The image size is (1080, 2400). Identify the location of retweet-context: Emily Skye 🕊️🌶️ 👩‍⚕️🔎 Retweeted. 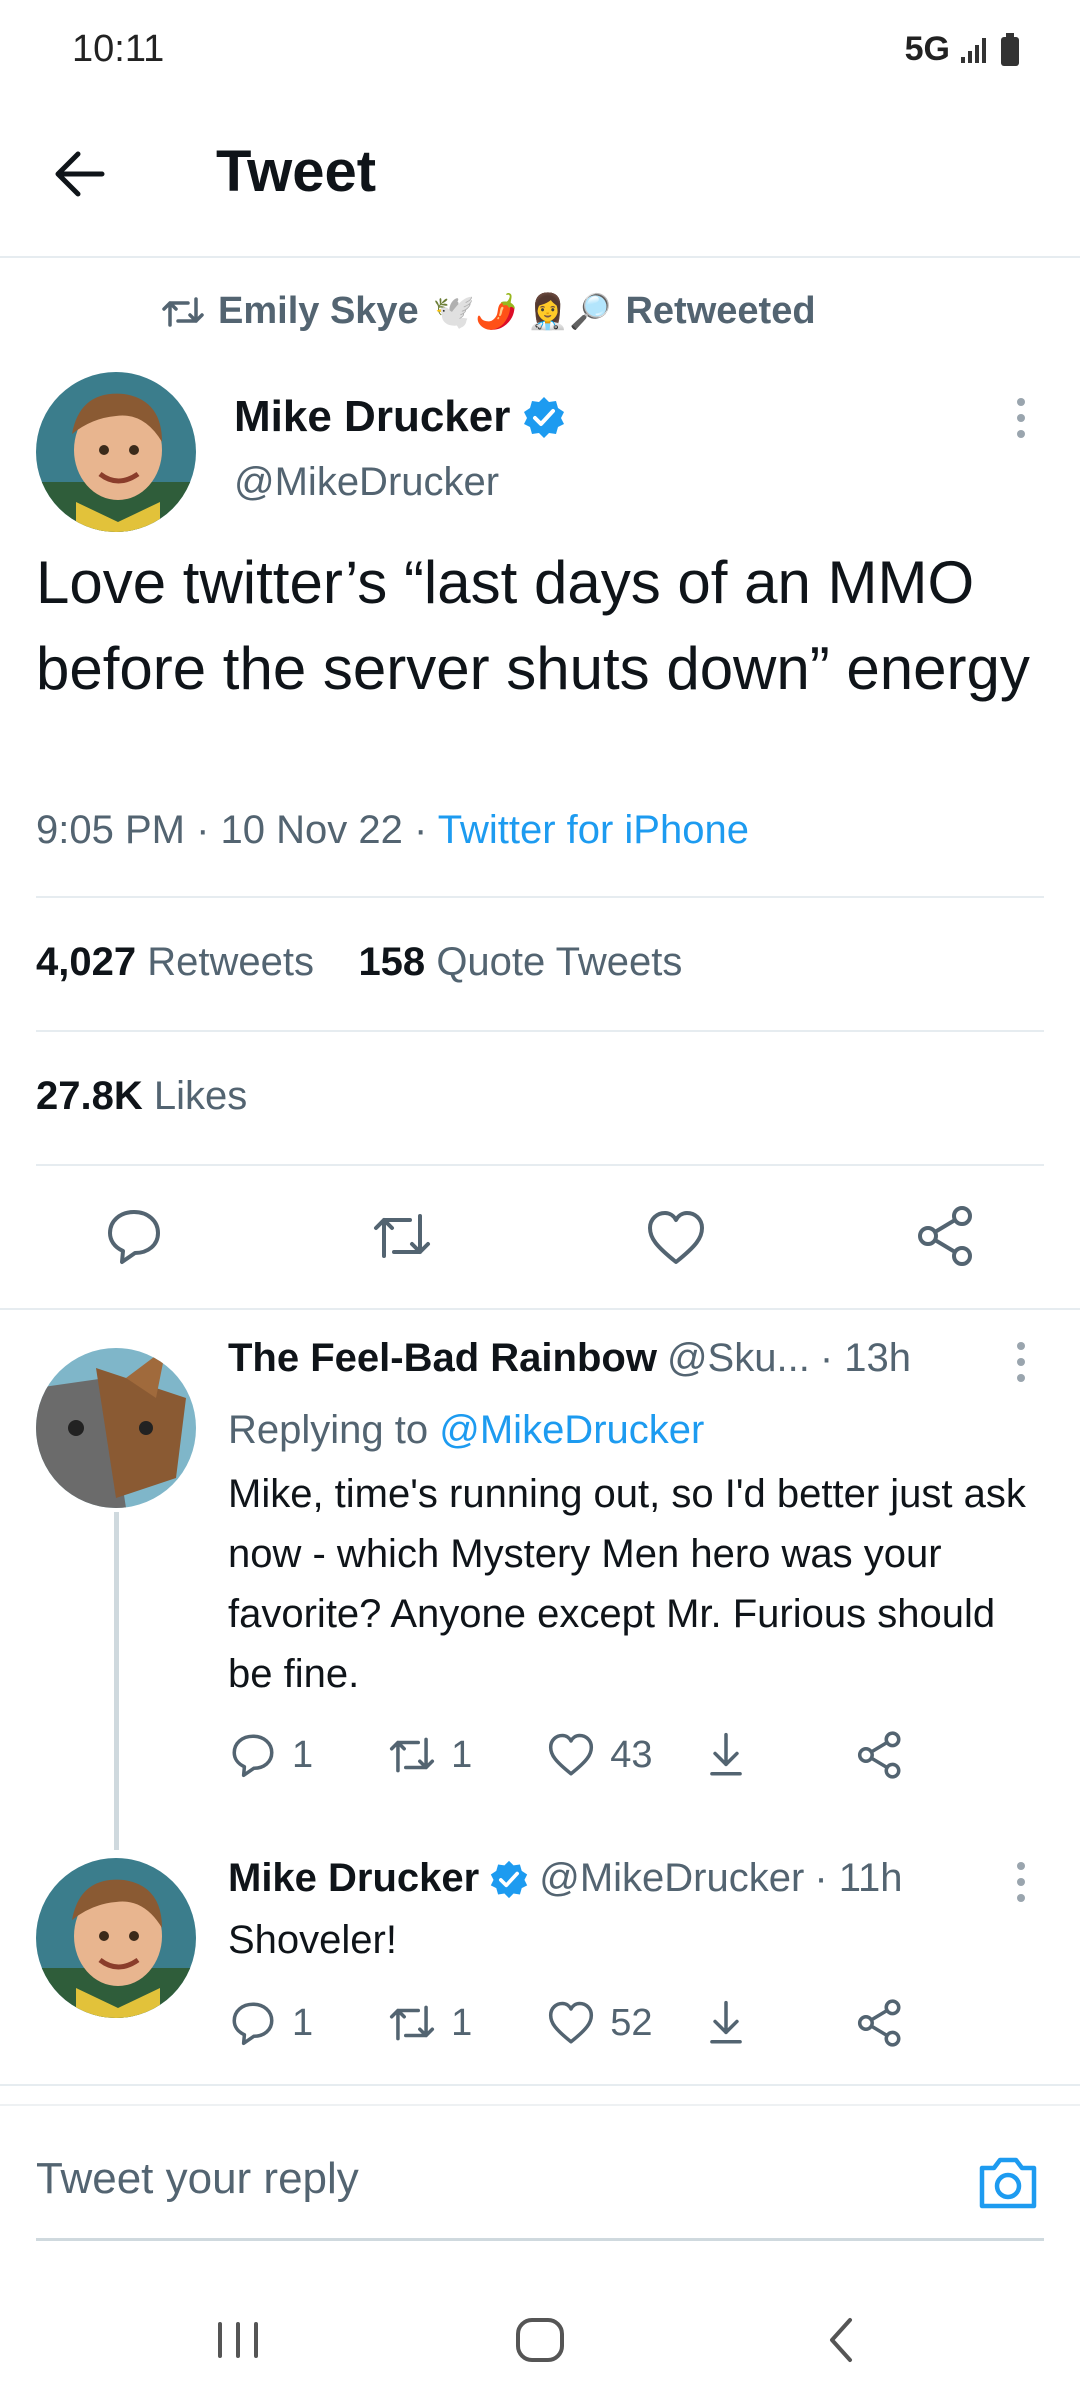
(489, 311).